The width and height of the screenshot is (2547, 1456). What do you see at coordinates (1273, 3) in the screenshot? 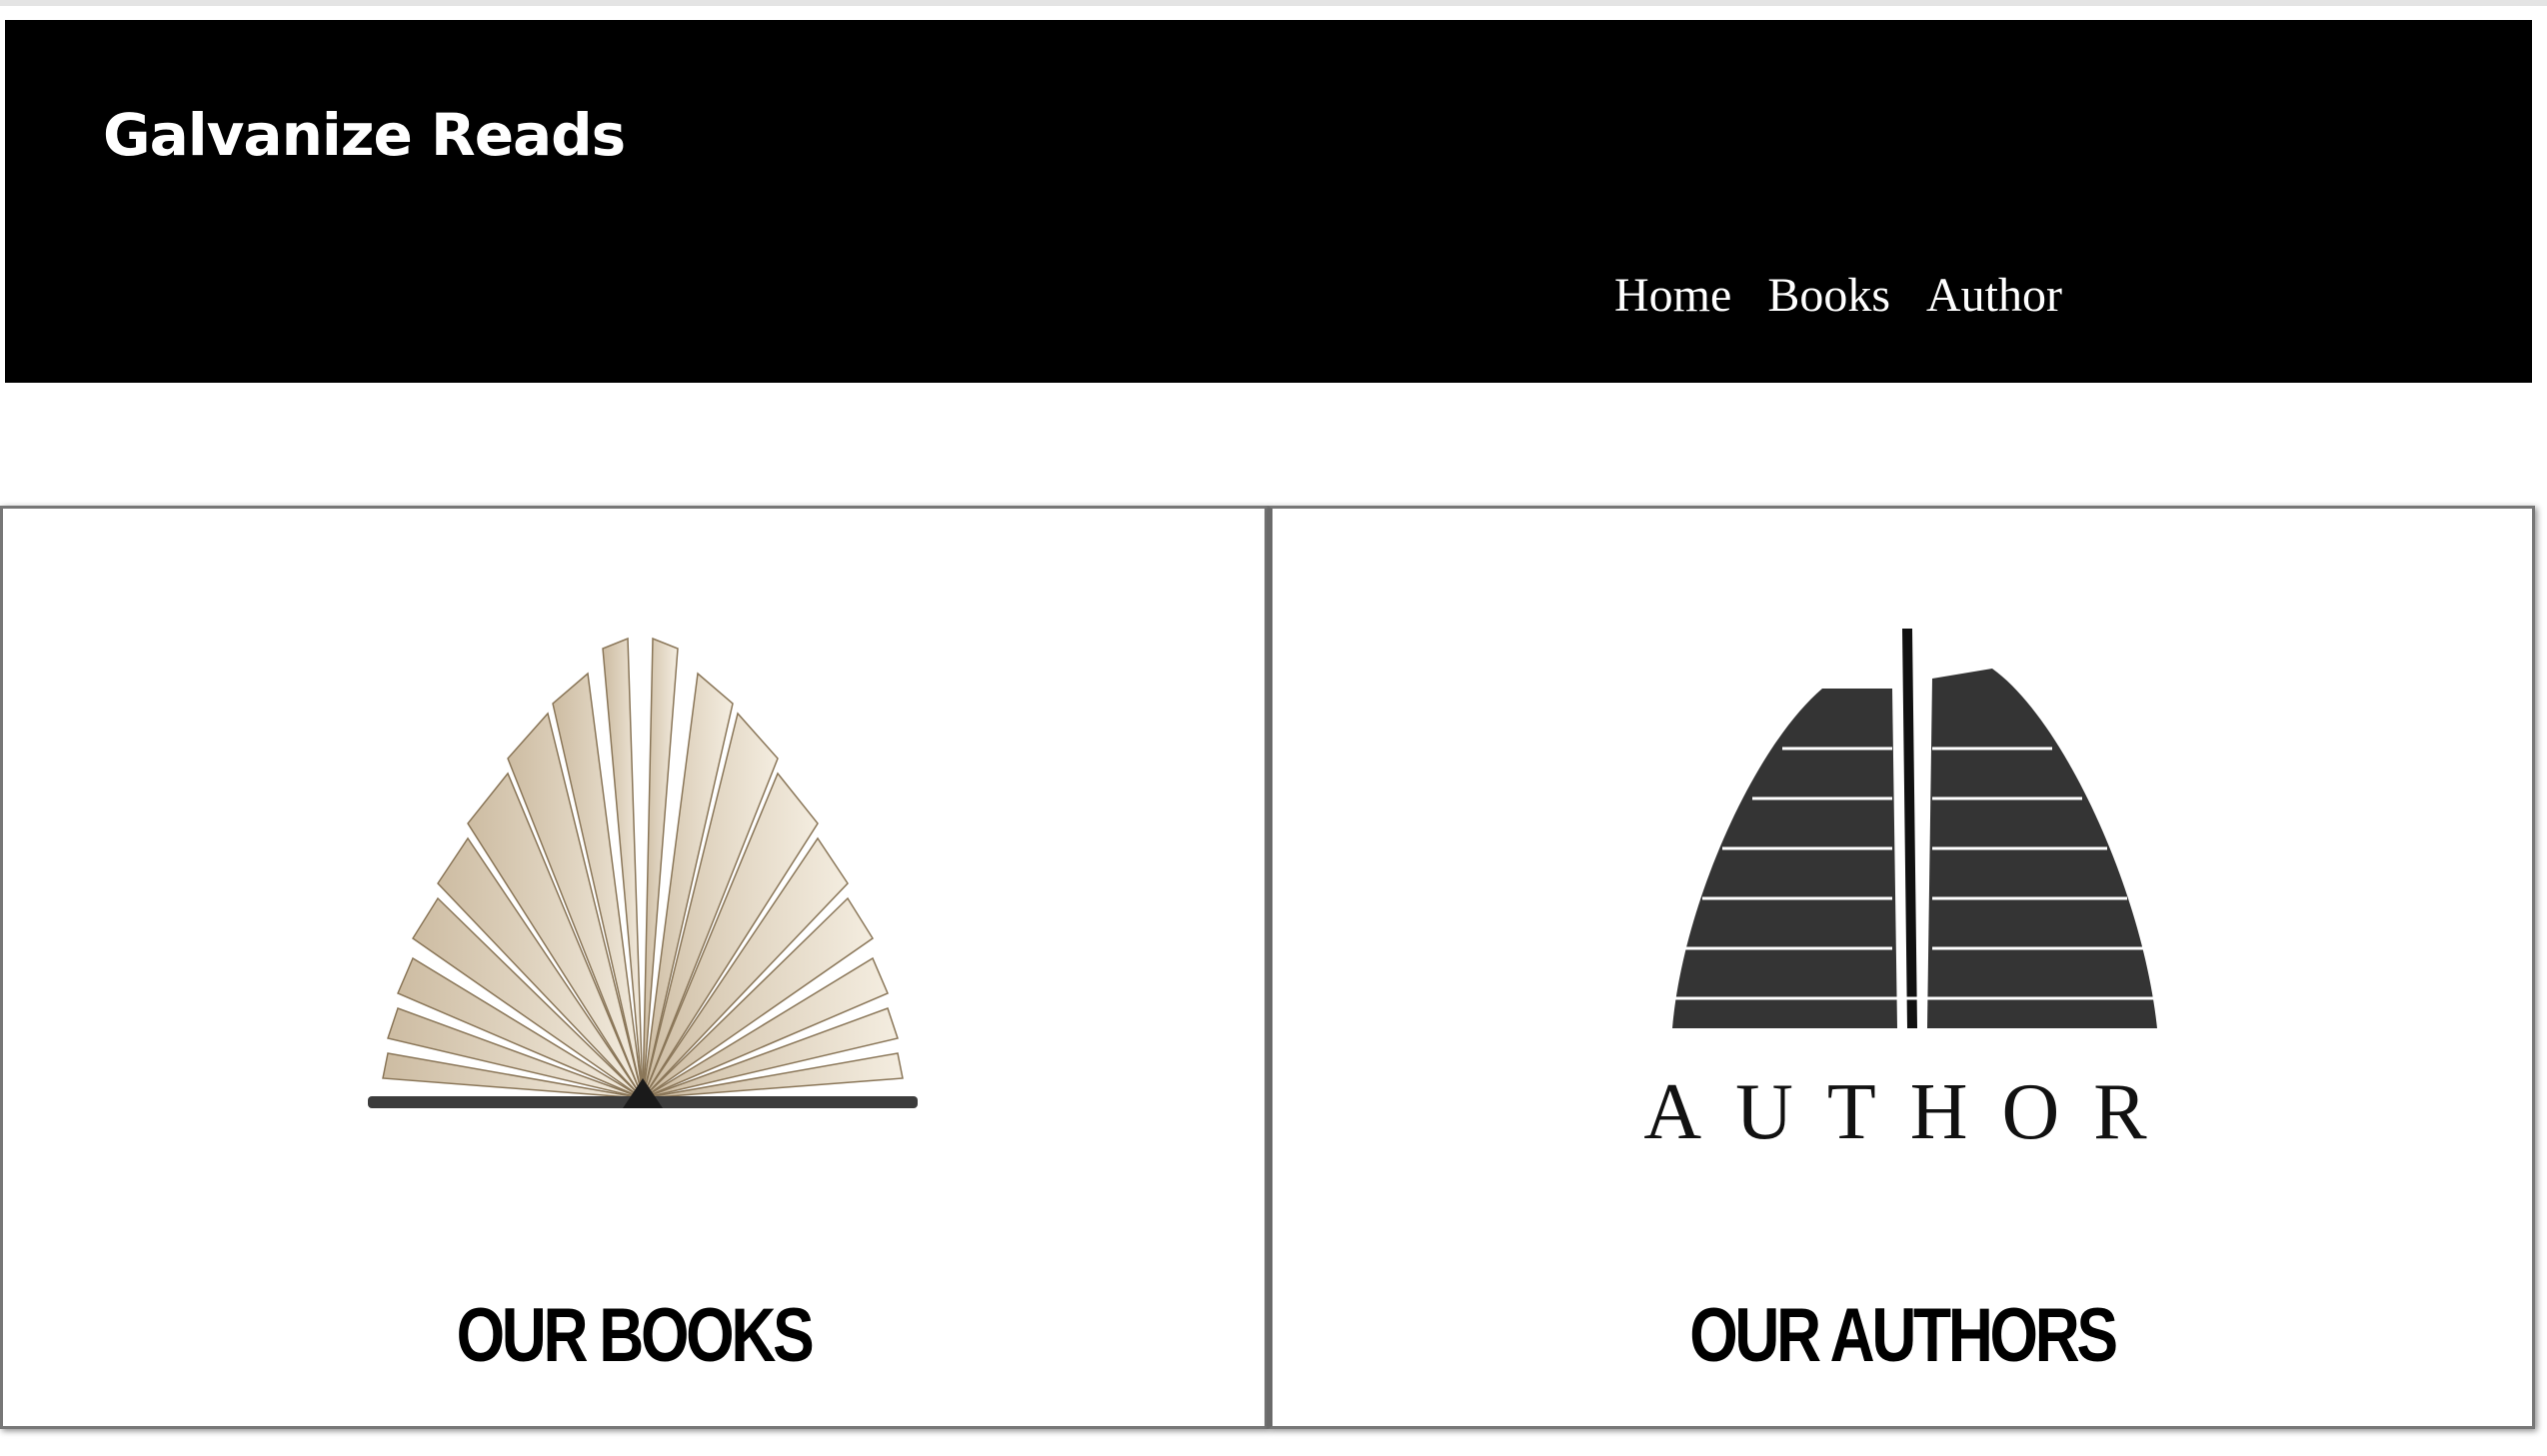
I see `browser-top-line` at bounding box center [1273, 3].